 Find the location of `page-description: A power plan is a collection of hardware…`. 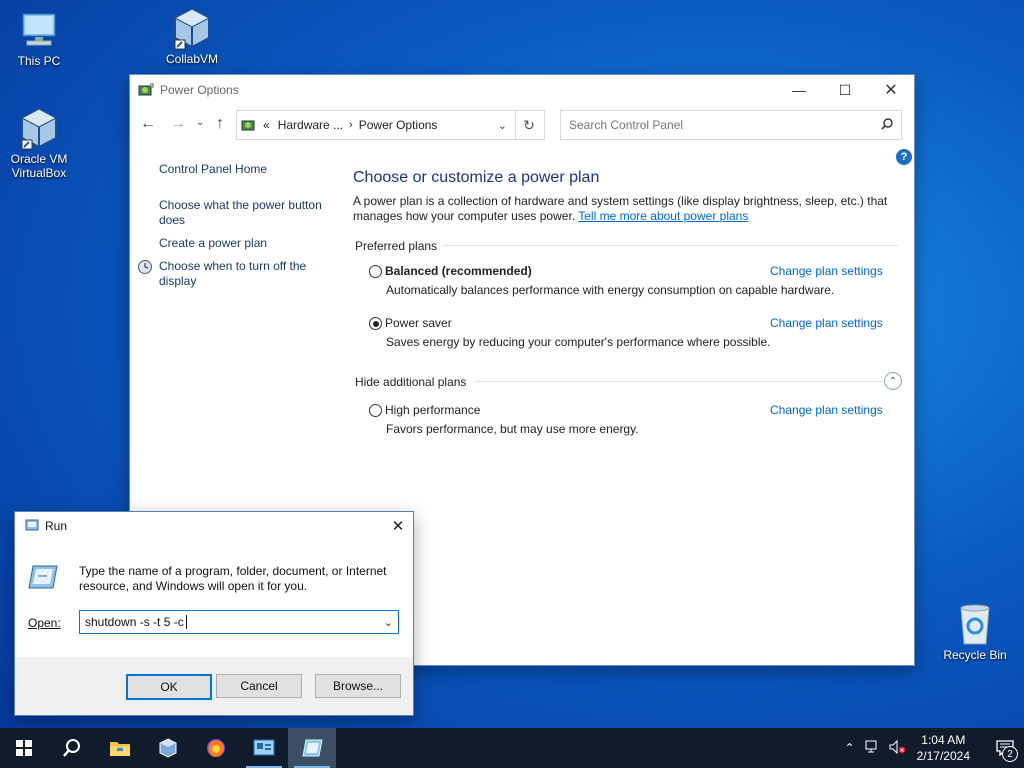

page-description: A power plan is a collection of hardware… is located at coordinates (625, 209).